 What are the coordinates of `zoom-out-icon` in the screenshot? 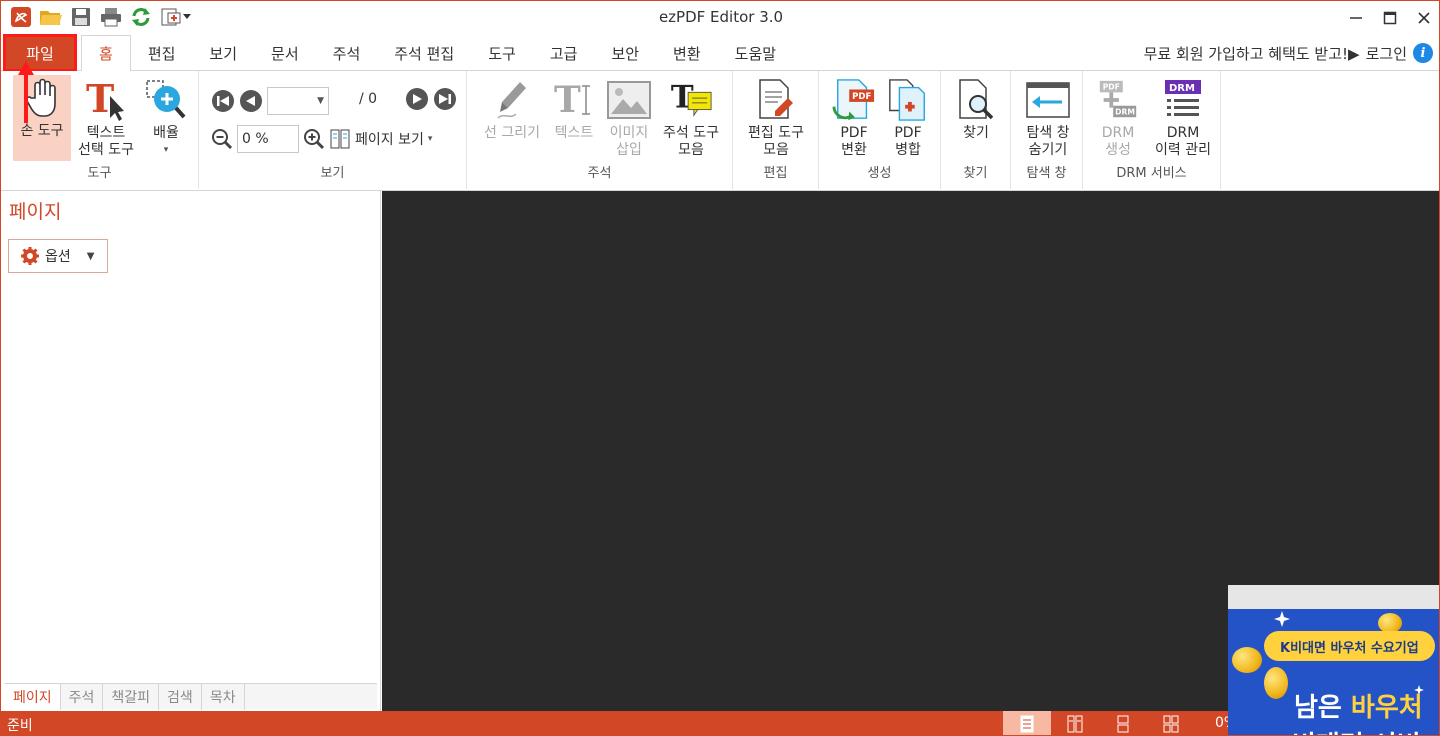 It's located at (222, 139).